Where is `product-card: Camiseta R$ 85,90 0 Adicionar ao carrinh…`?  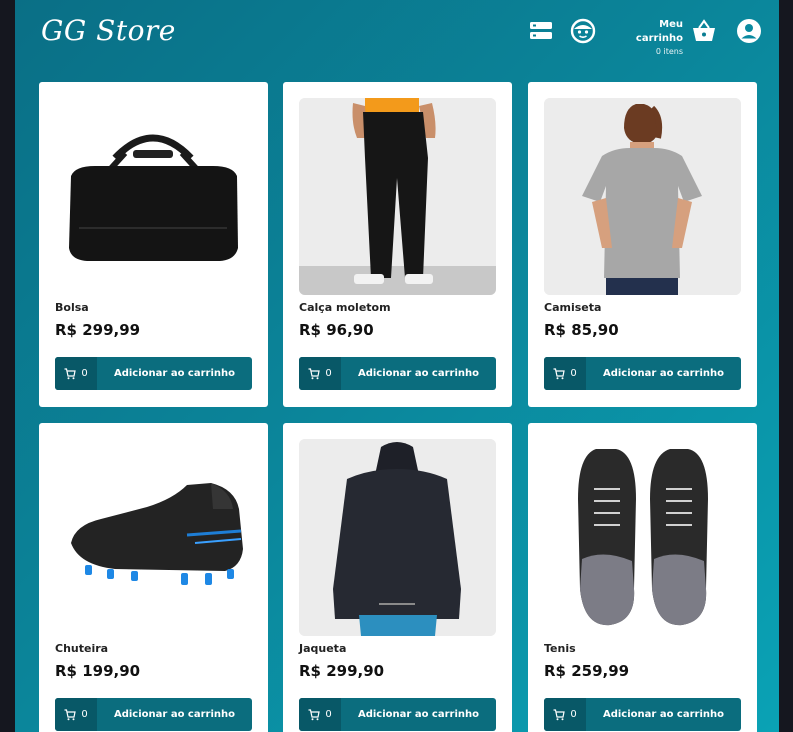
product-card: Camiseta R$ 85,90 0 Adicionar ao carrinh… is located at coordinates (642, 244).